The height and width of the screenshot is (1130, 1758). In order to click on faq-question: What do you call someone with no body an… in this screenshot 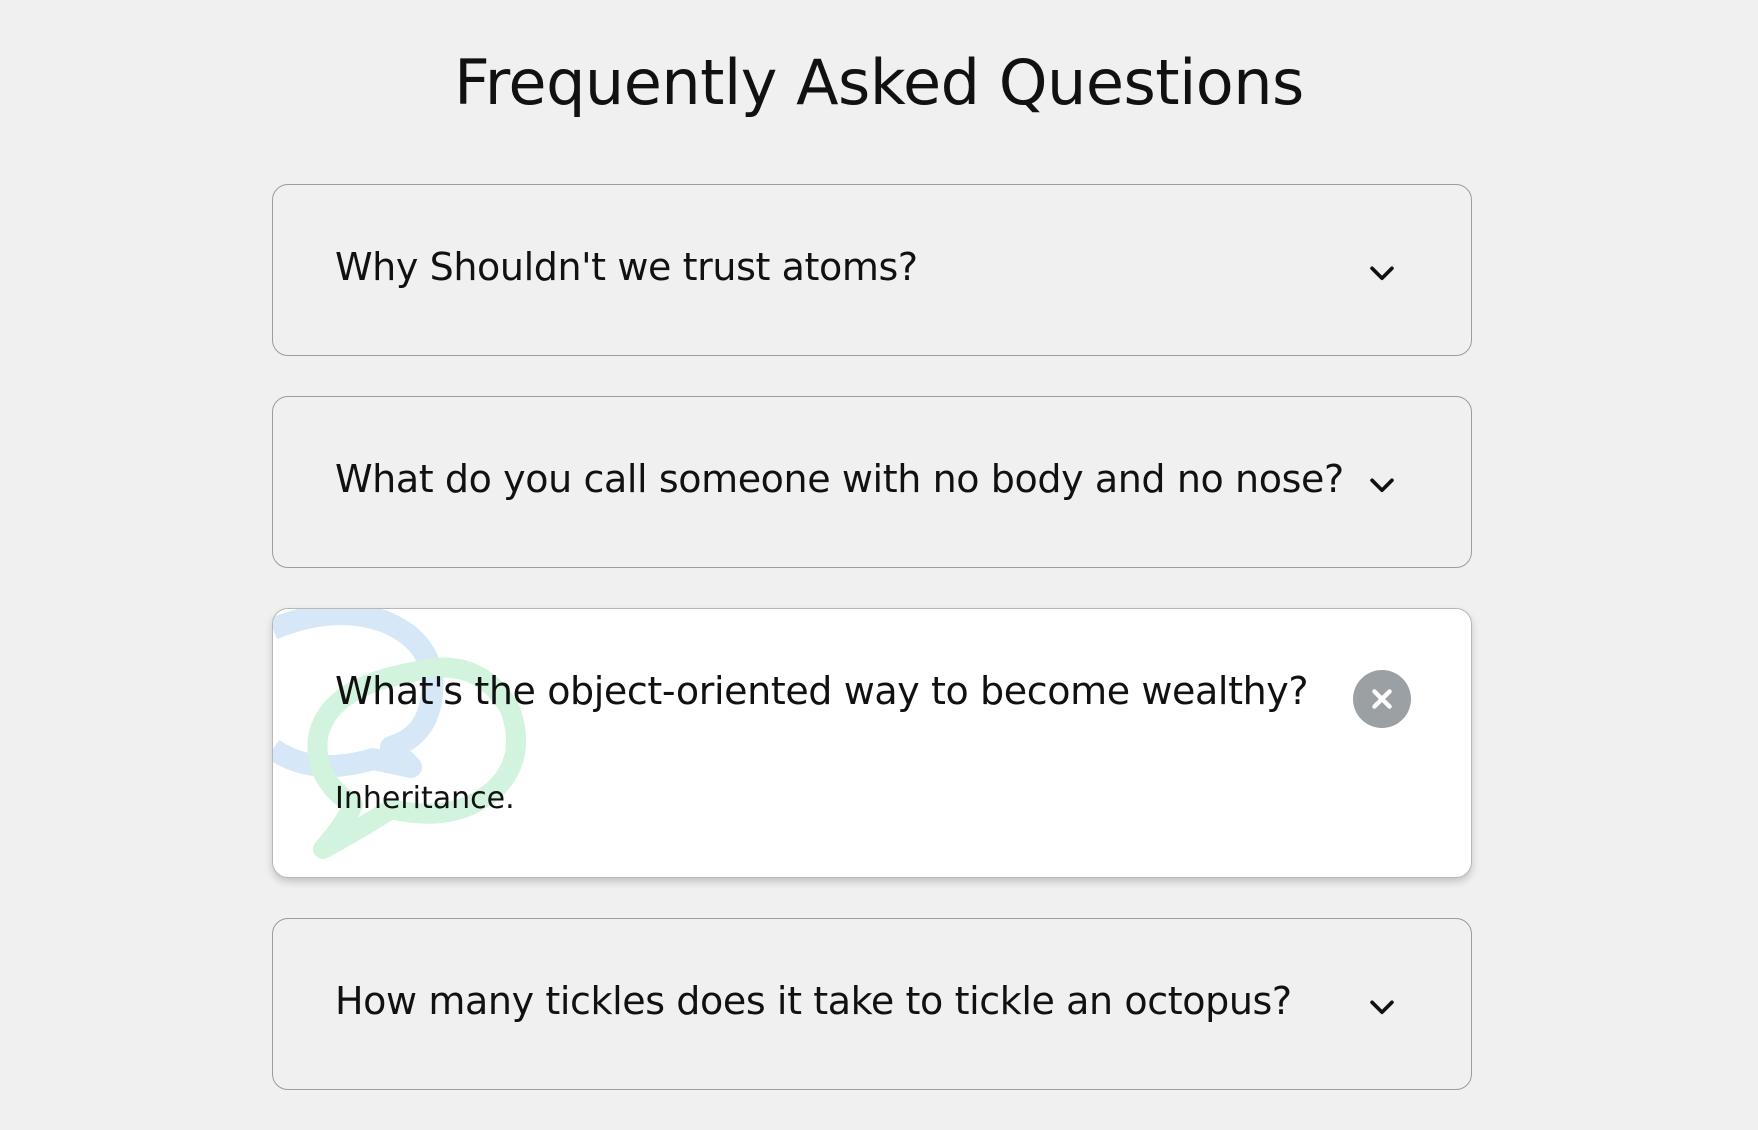, I will do `click(839, 479)`.